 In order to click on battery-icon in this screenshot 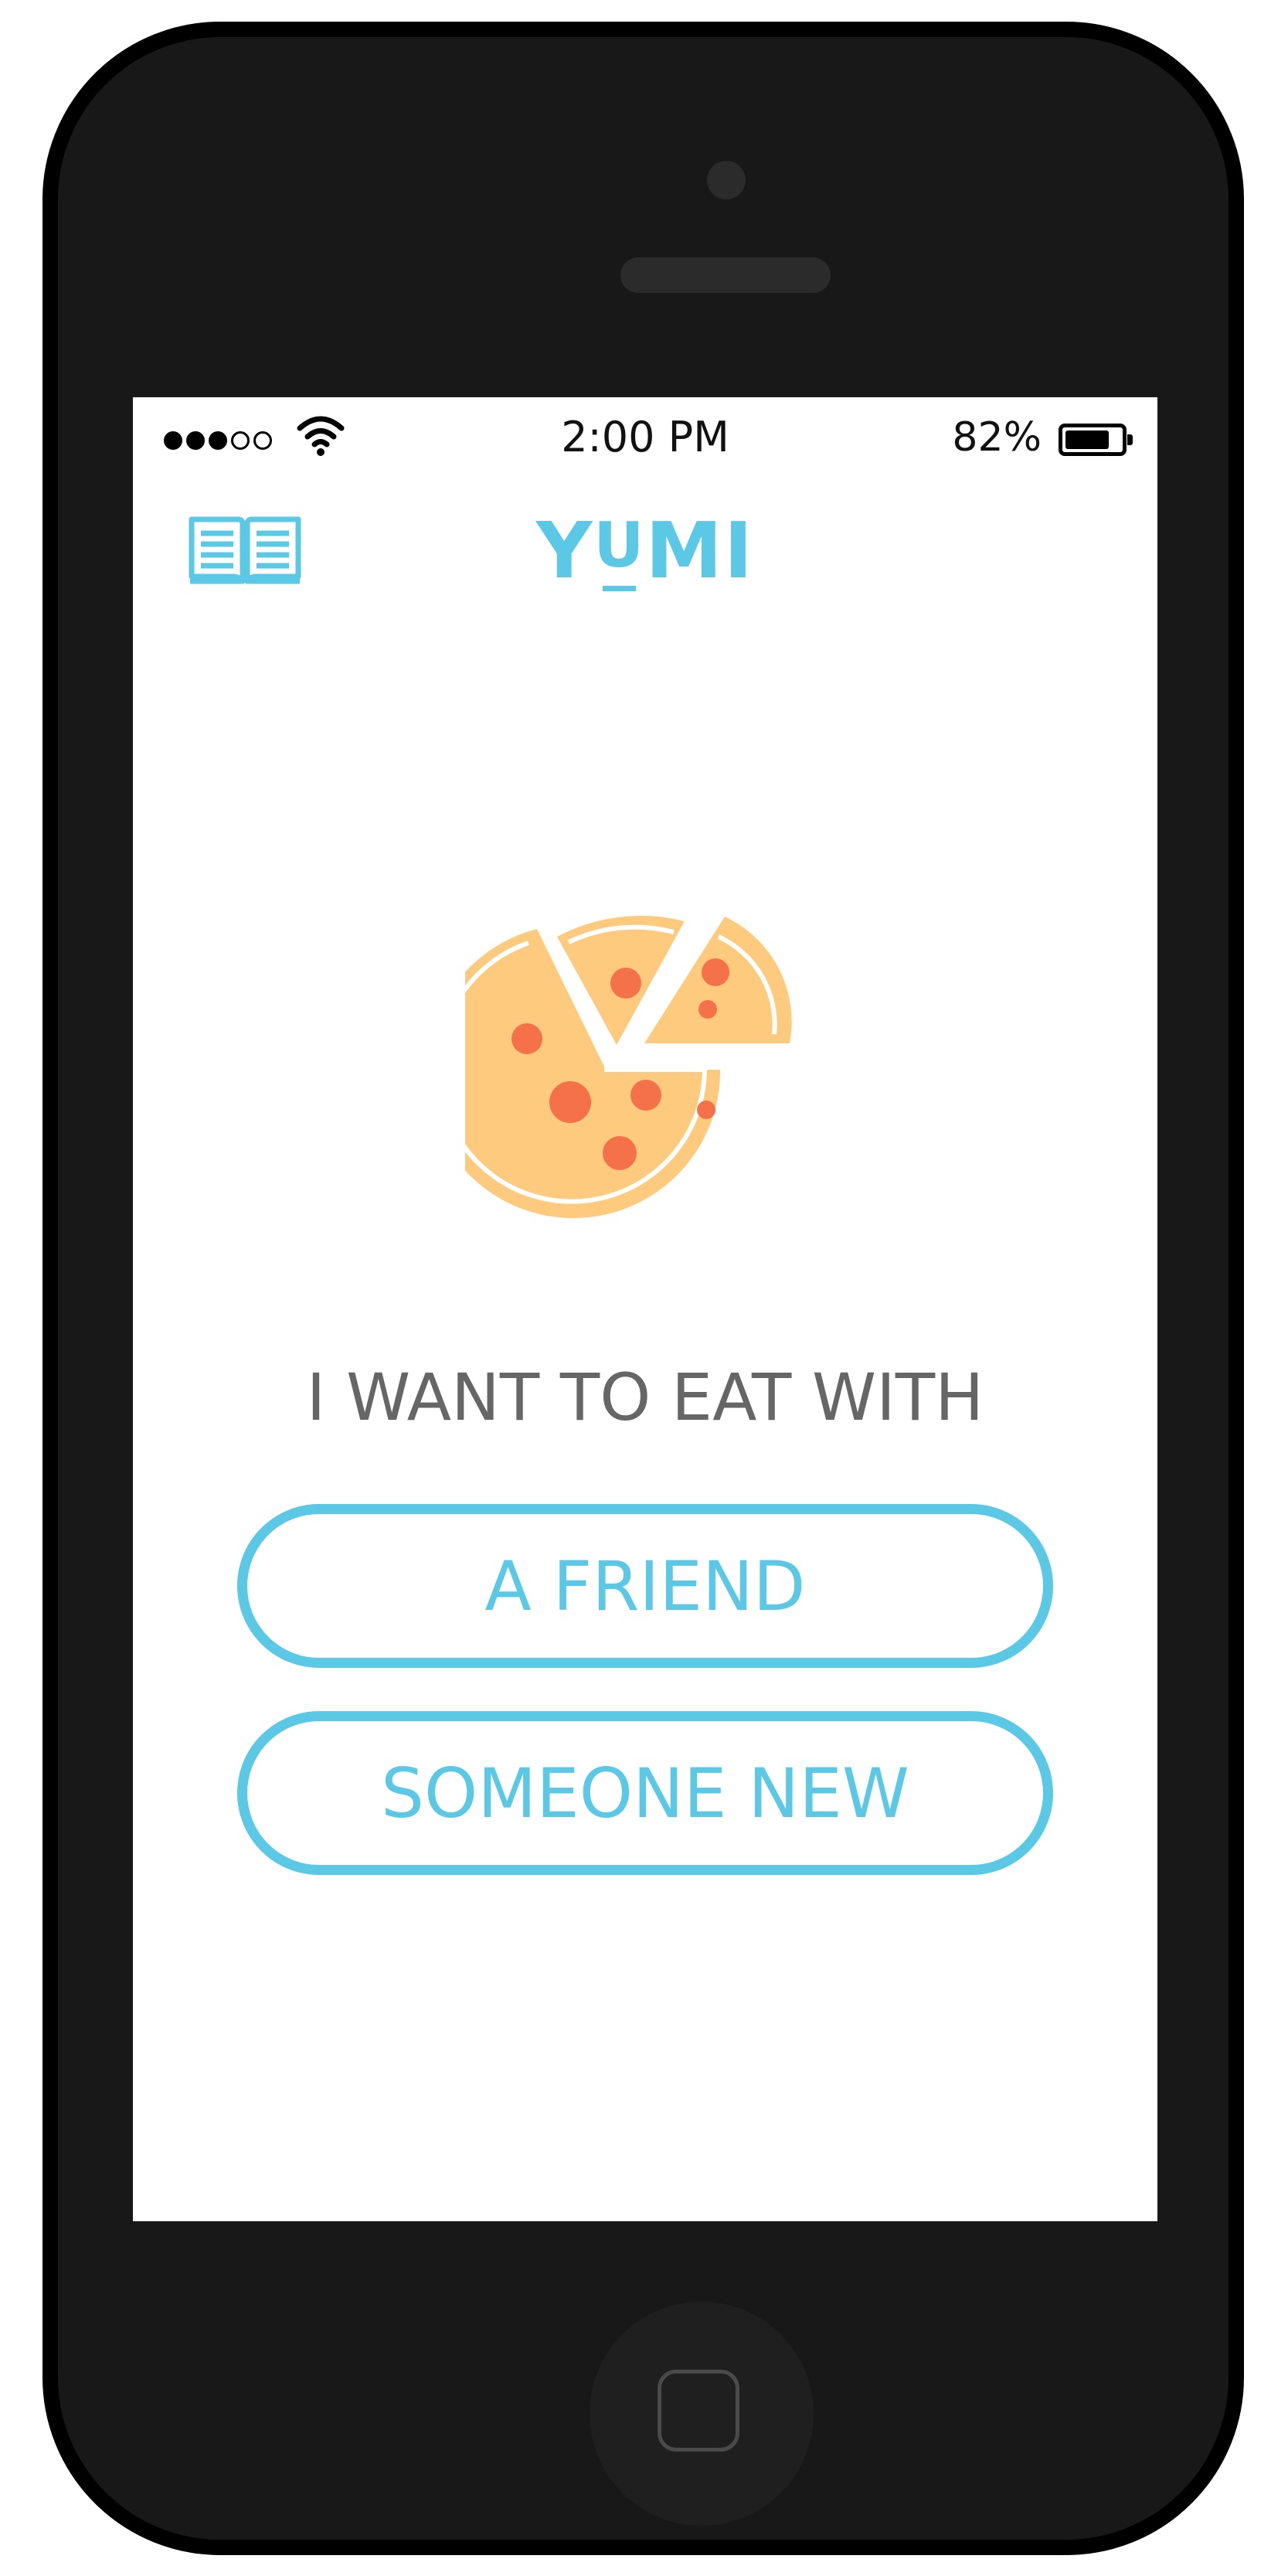, I will do `click(1096, 440)`.